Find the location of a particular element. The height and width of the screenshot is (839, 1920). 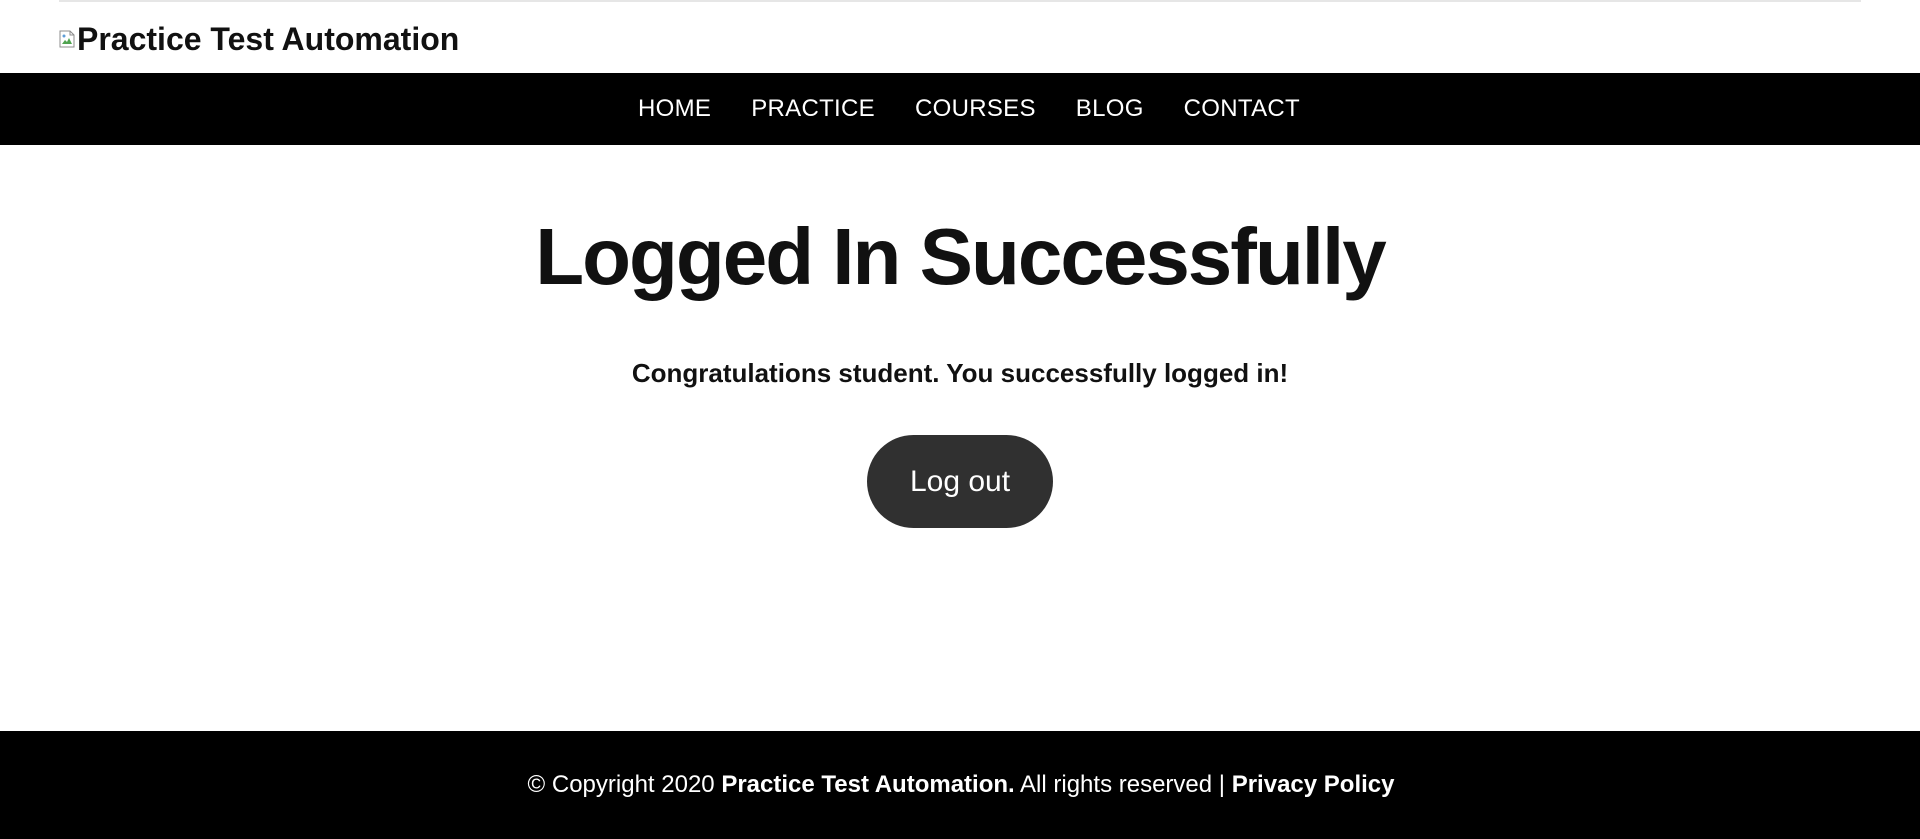

site-logo-text: Practice Test Automation is located at coordinates (268, 39).